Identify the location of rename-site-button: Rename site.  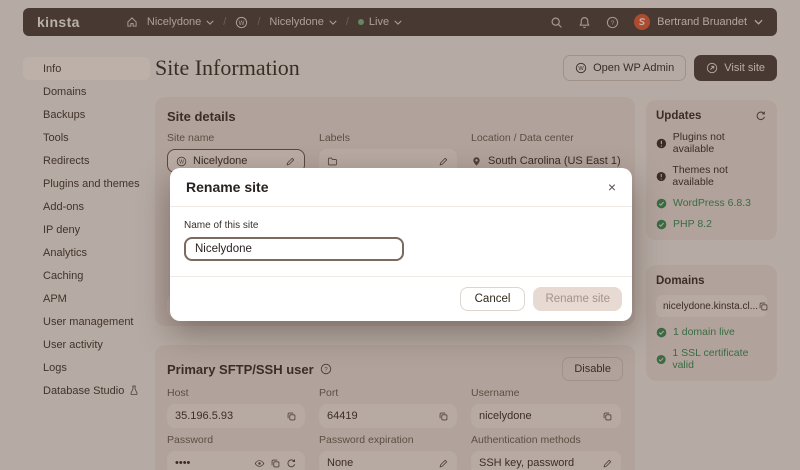
(577, 299).